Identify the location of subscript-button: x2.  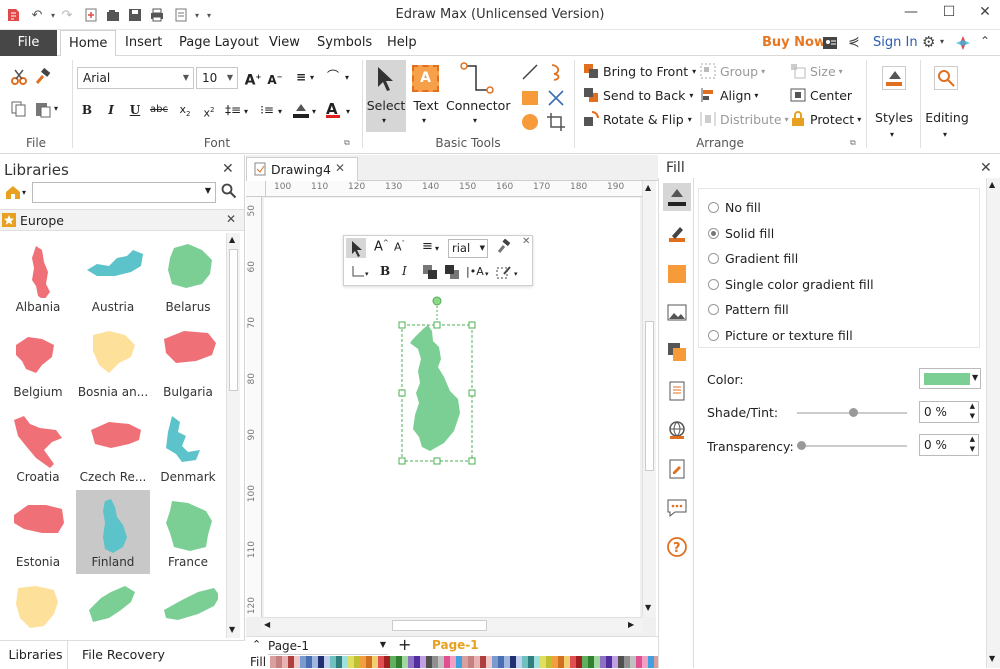
(185, 110).